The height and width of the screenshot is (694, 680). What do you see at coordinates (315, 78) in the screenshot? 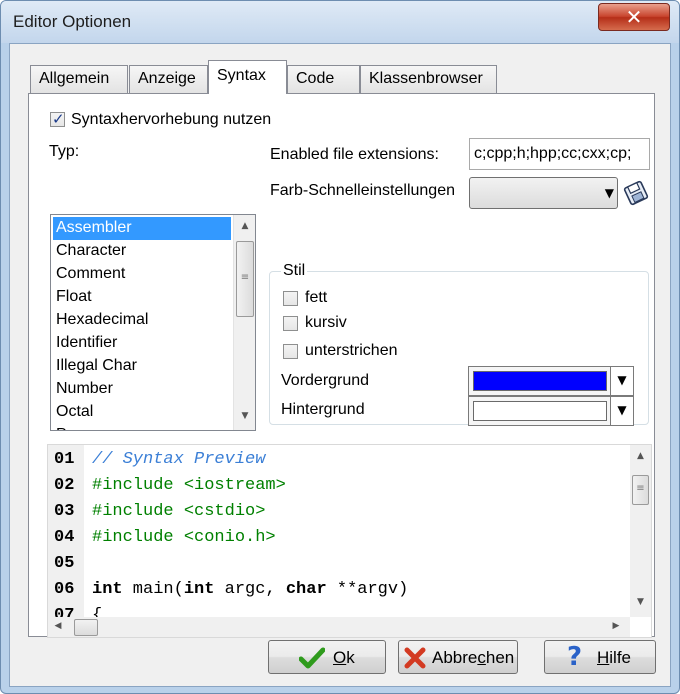
I see `tab-label: Code` at bounding box center [315, 78].